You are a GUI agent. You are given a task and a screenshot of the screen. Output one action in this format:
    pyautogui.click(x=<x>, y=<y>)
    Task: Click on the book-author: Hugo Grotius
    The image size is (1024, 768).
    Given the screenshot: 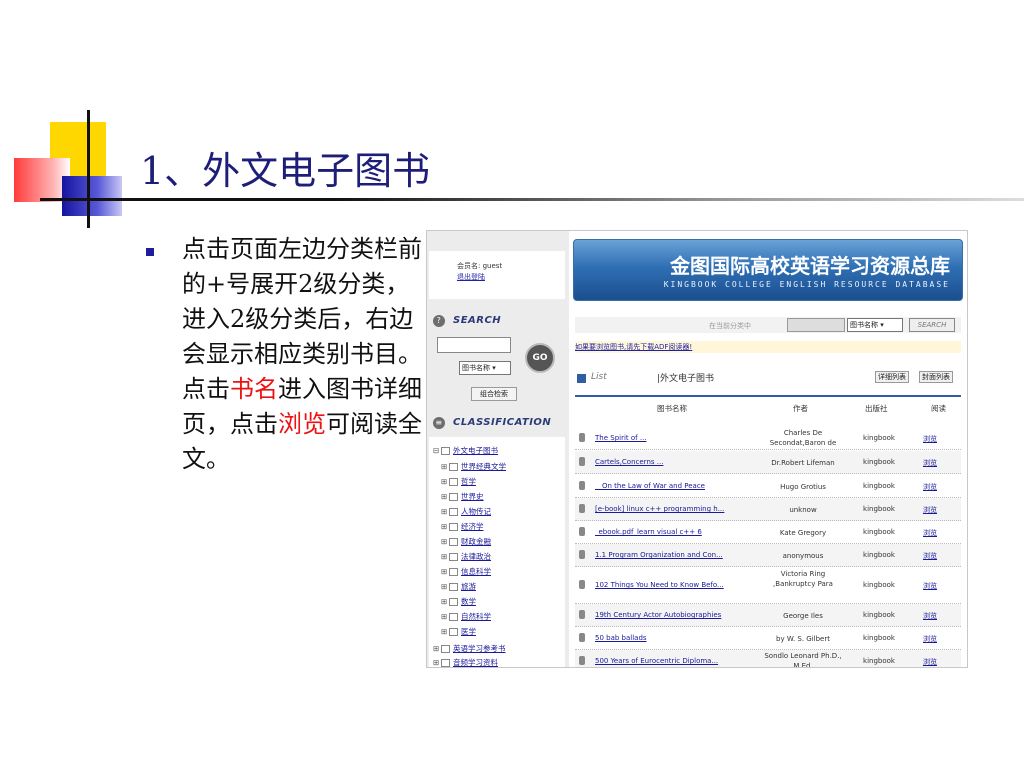 What is the action you would take?
    pyautogui.click(x=803, y=487)
    